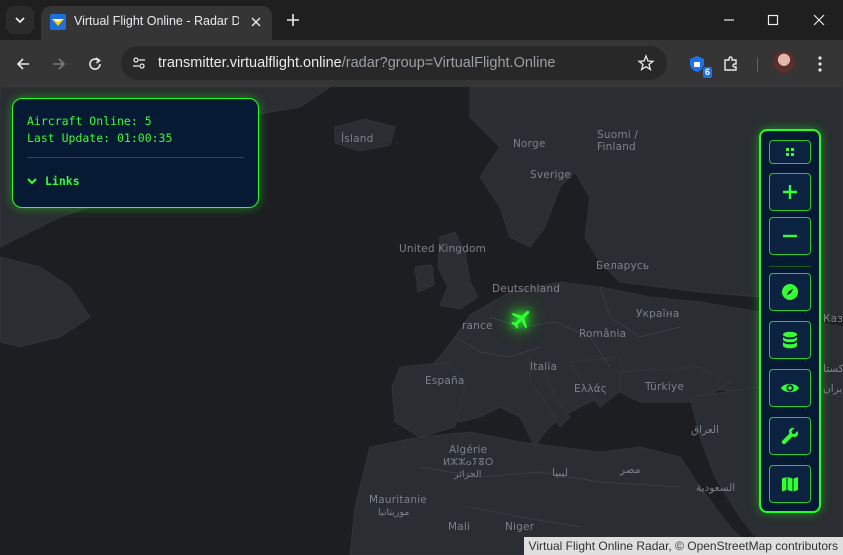 Image resolution: width=843 pixels, height=555 pixels. I want to click on map-label-egypt: مصر, so click(630, 470).